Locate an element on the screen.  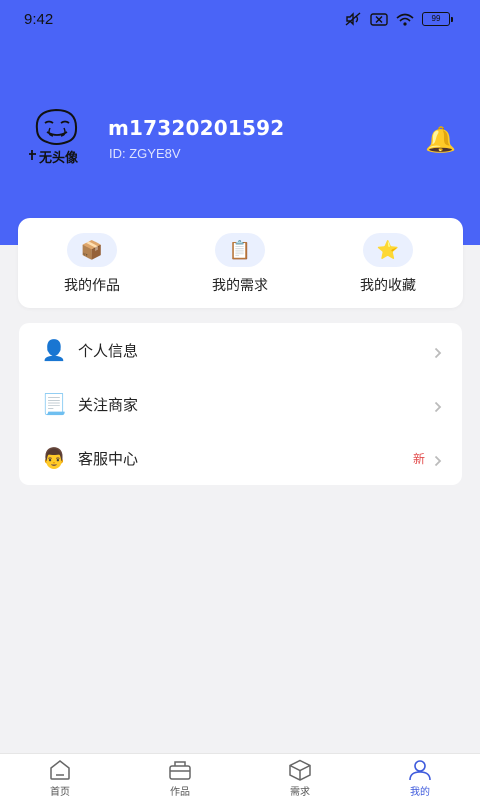
clipboard-icon: 📋 is located at coordinates (240, 250).